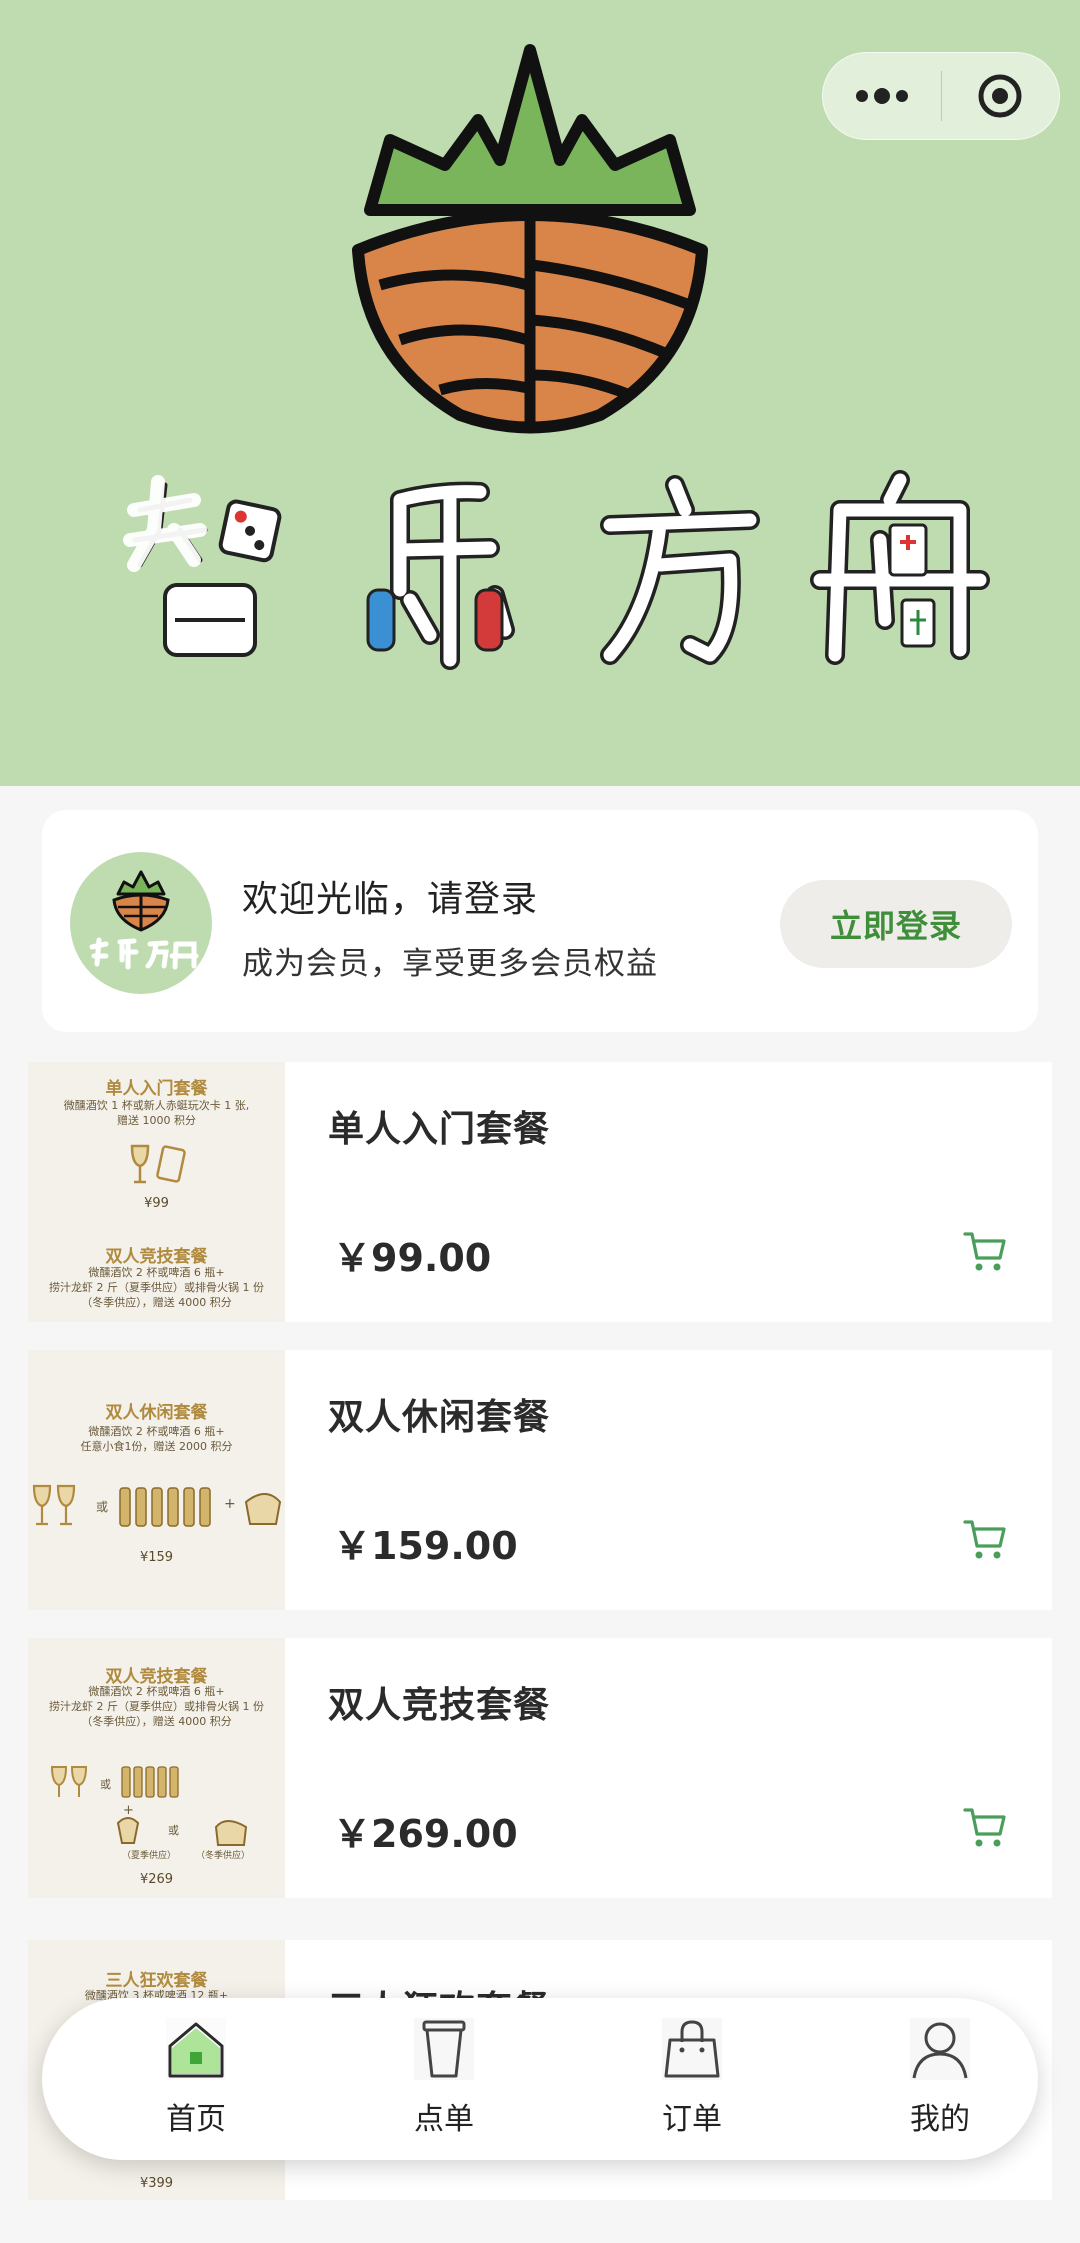  I want to click on tab-order-menu: 点单, so click(444, 2083).